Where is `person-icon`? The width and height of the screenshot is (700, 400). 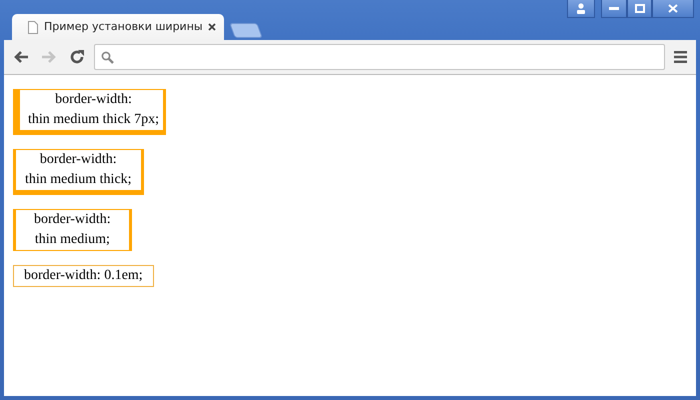
person-icon is located at coordinates (581, 8).